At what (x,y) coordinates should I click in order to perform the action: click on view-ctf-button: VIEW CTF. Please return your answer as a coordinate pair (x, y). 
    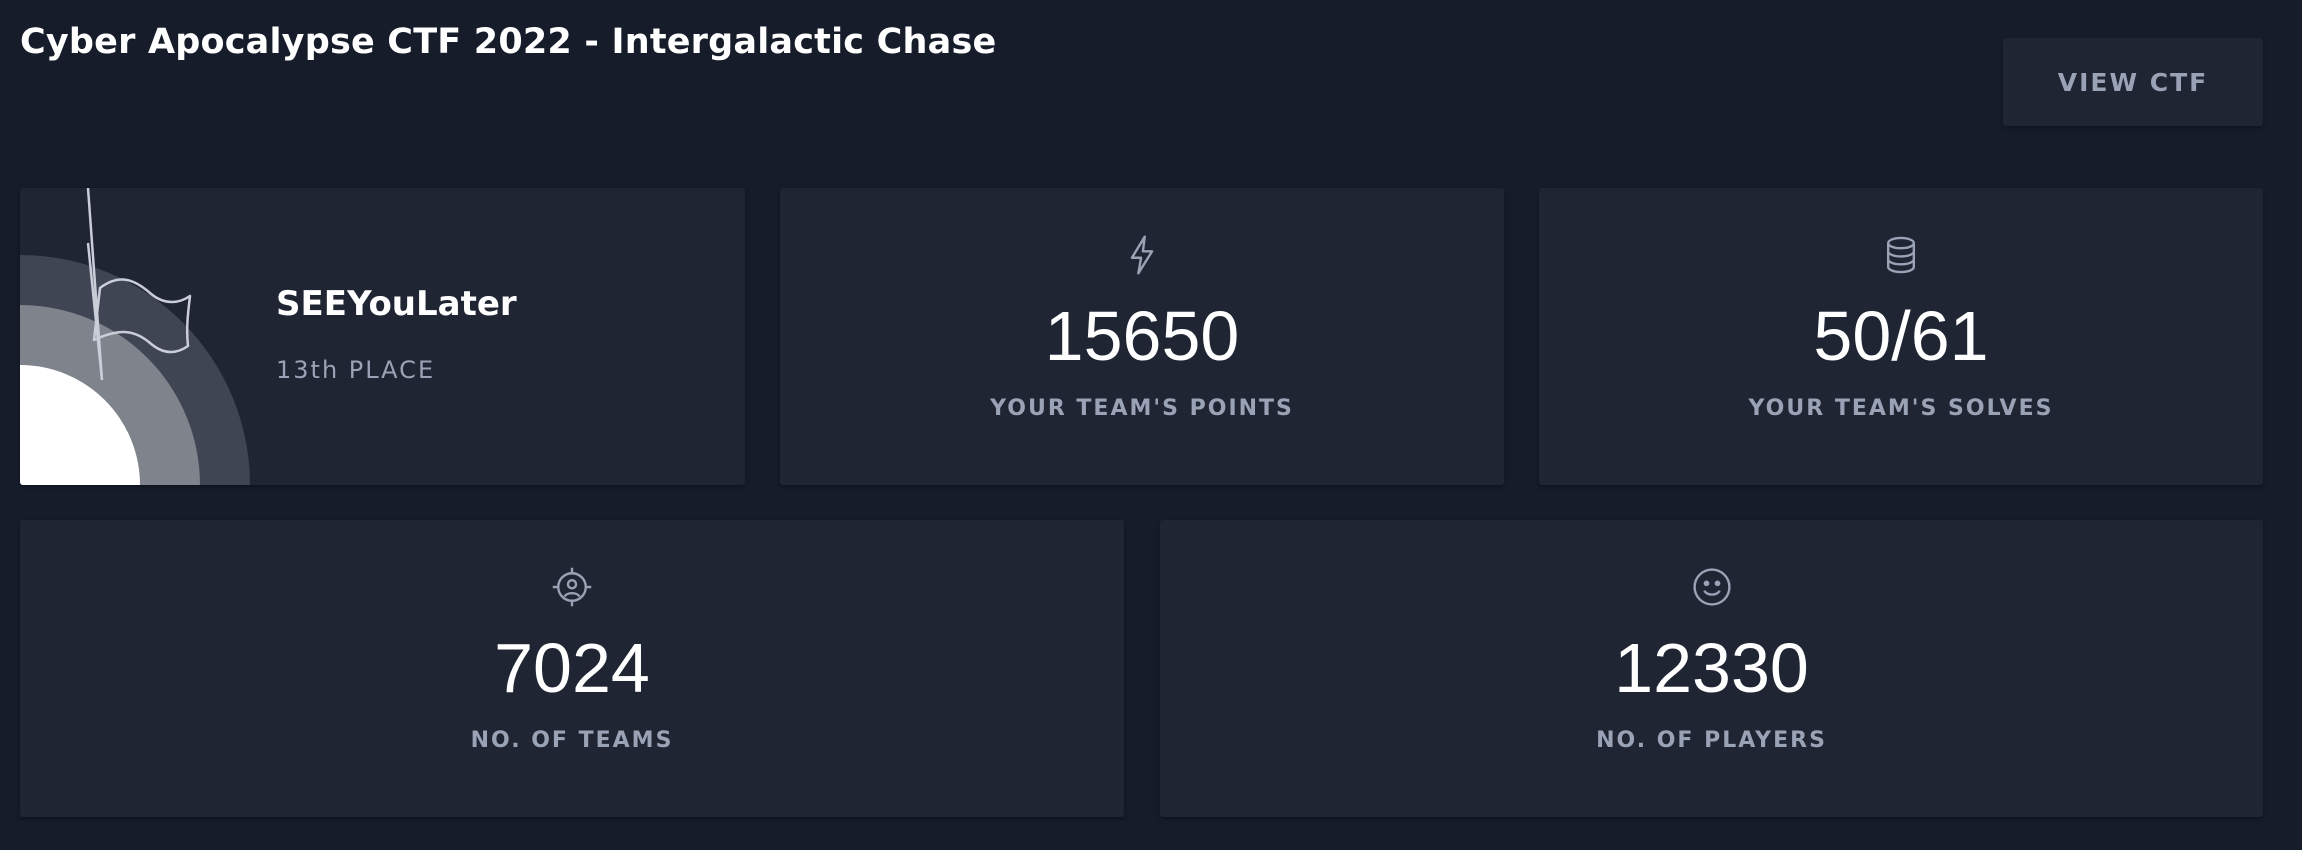
    Looking at the image, I should click on (2133, 82).